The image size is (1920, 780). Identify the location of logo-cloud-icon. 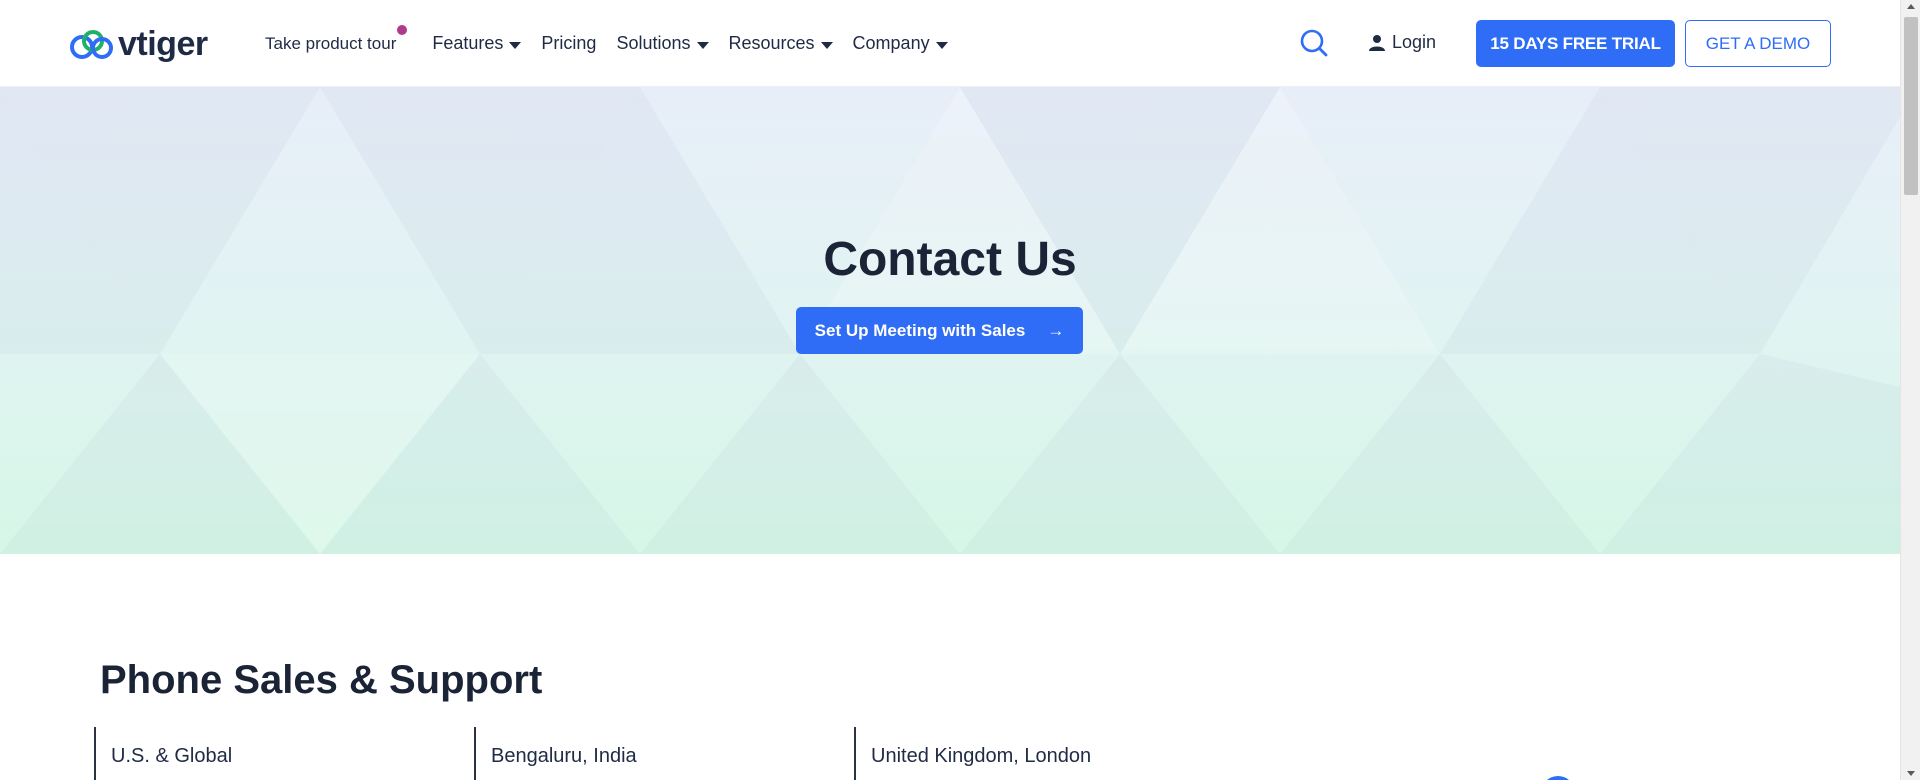
(91, 44).